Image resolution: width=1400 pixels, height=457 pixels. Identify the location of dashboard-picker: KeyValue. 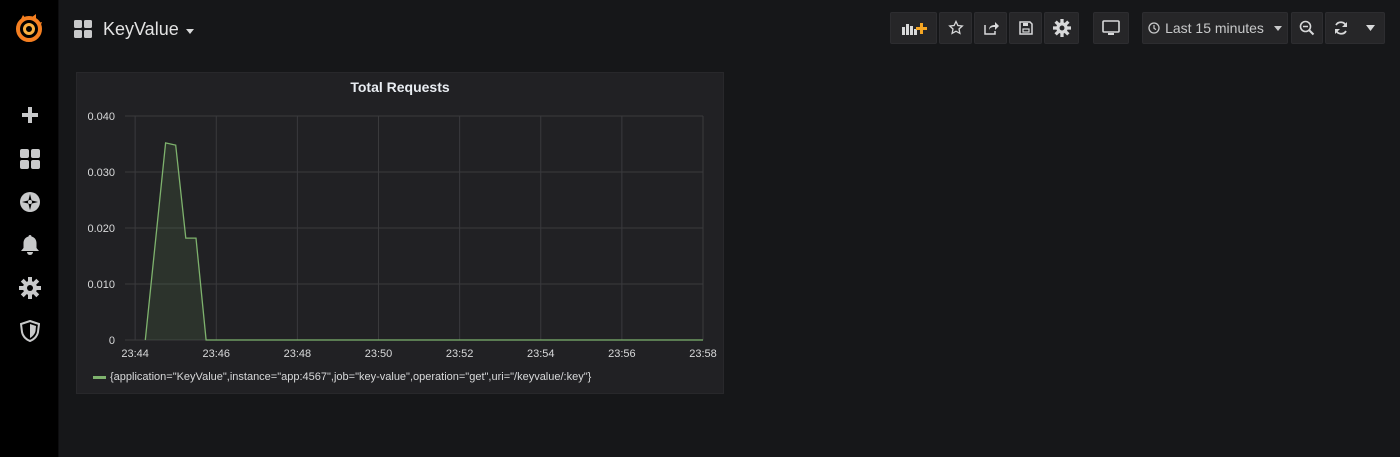
(133, 29).